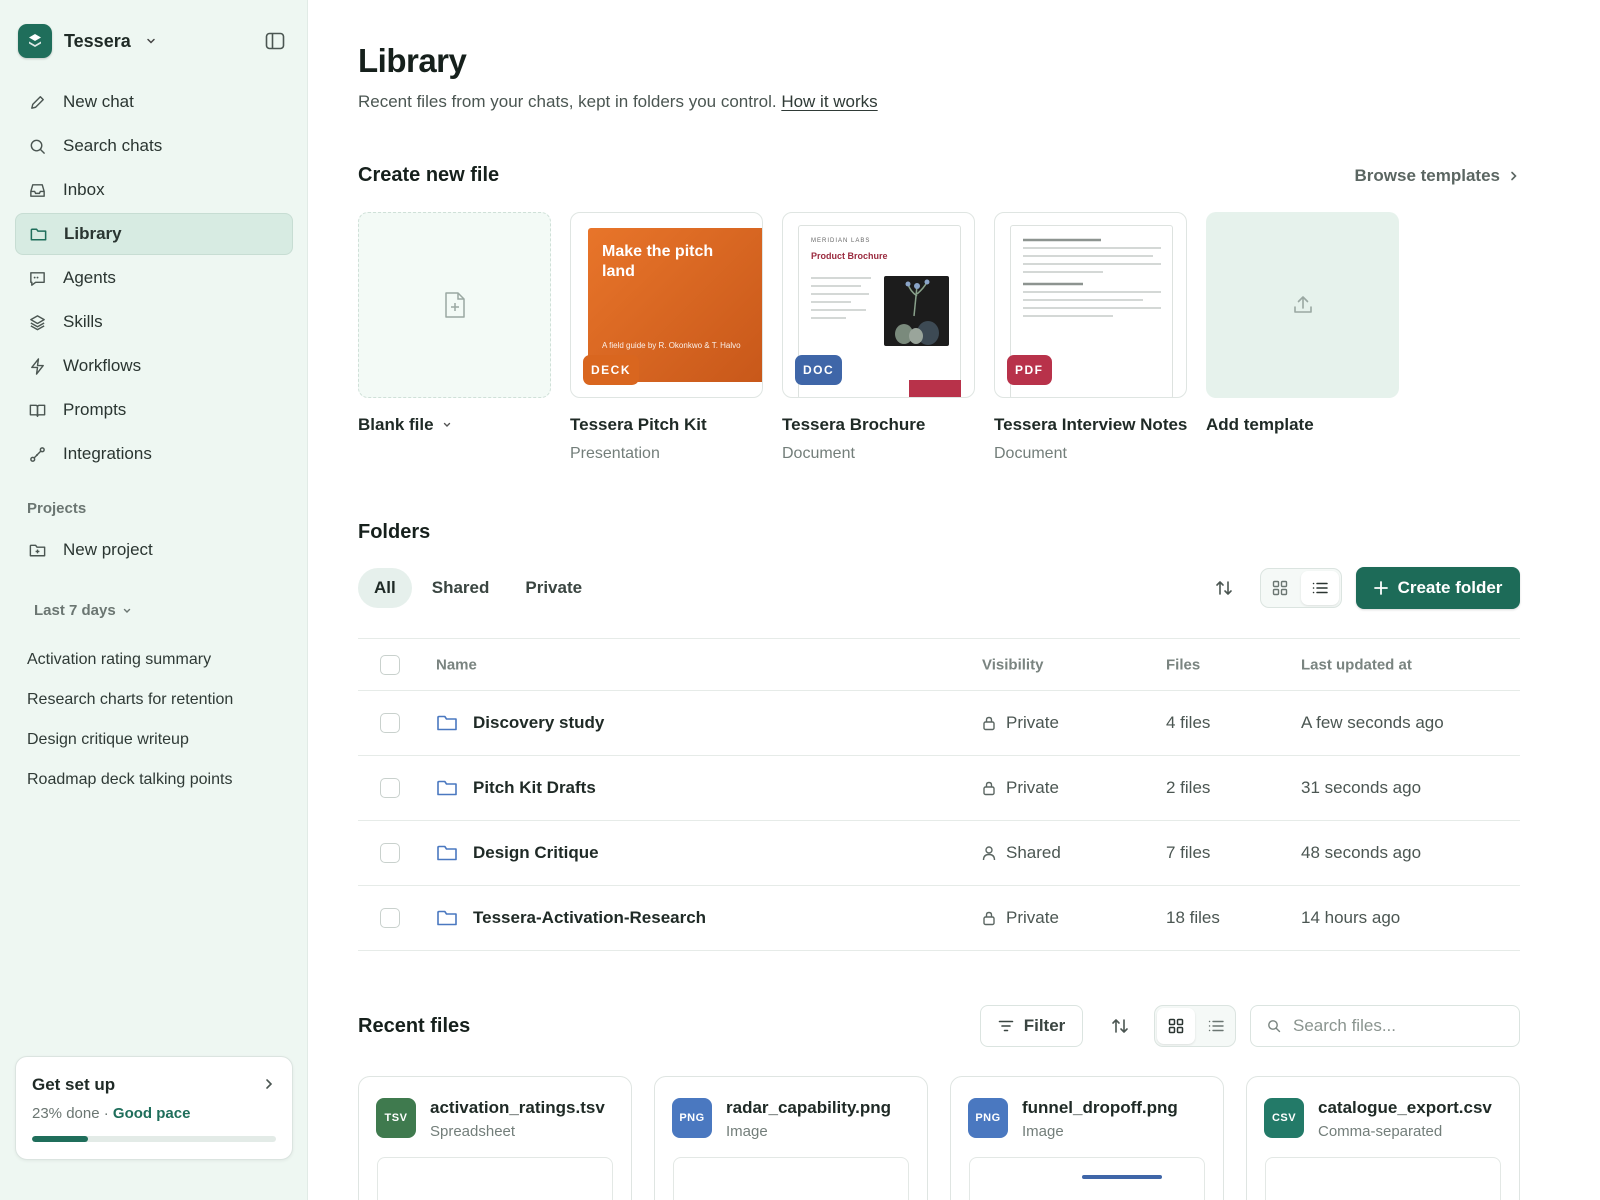 The height and width of the screenshot is (1200, 1600). I want to click on tessera-logo-icon, so click(35, 41).